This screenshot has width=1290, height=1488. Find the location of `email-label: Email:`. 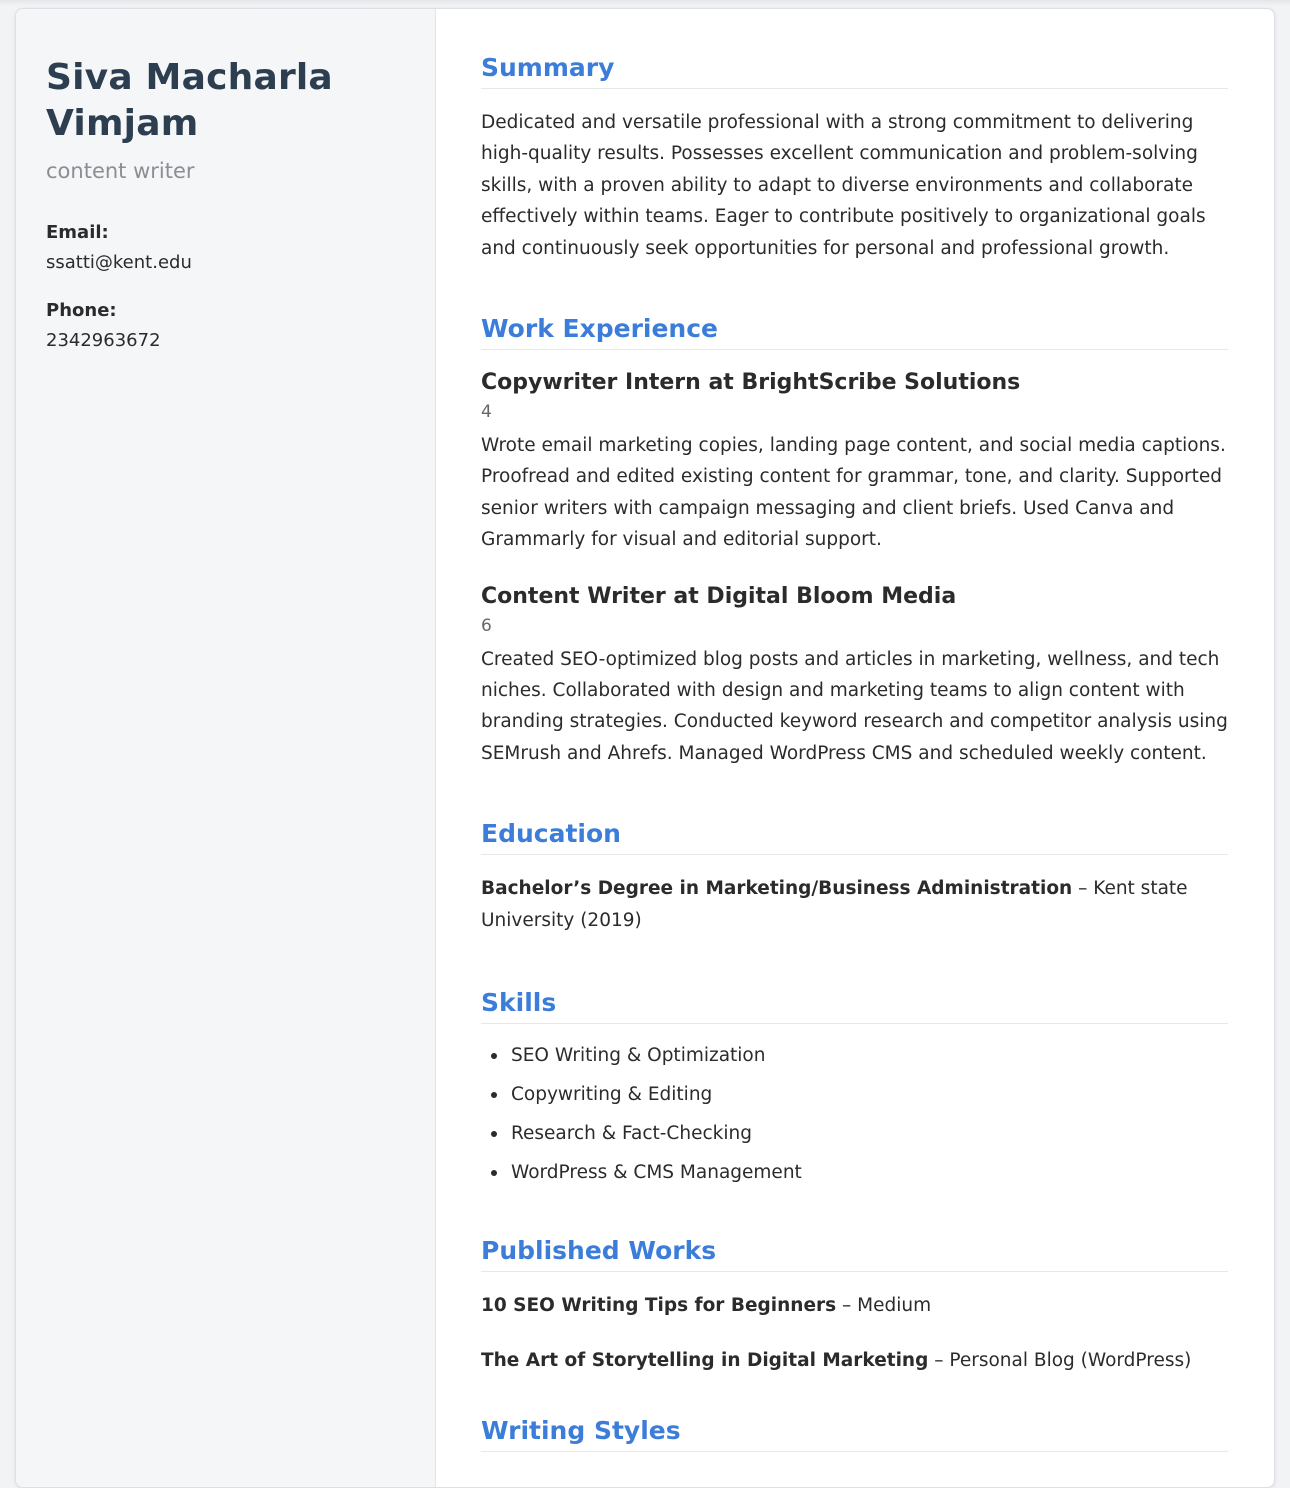

email-label: Email: is located at coordinates (77, 232).